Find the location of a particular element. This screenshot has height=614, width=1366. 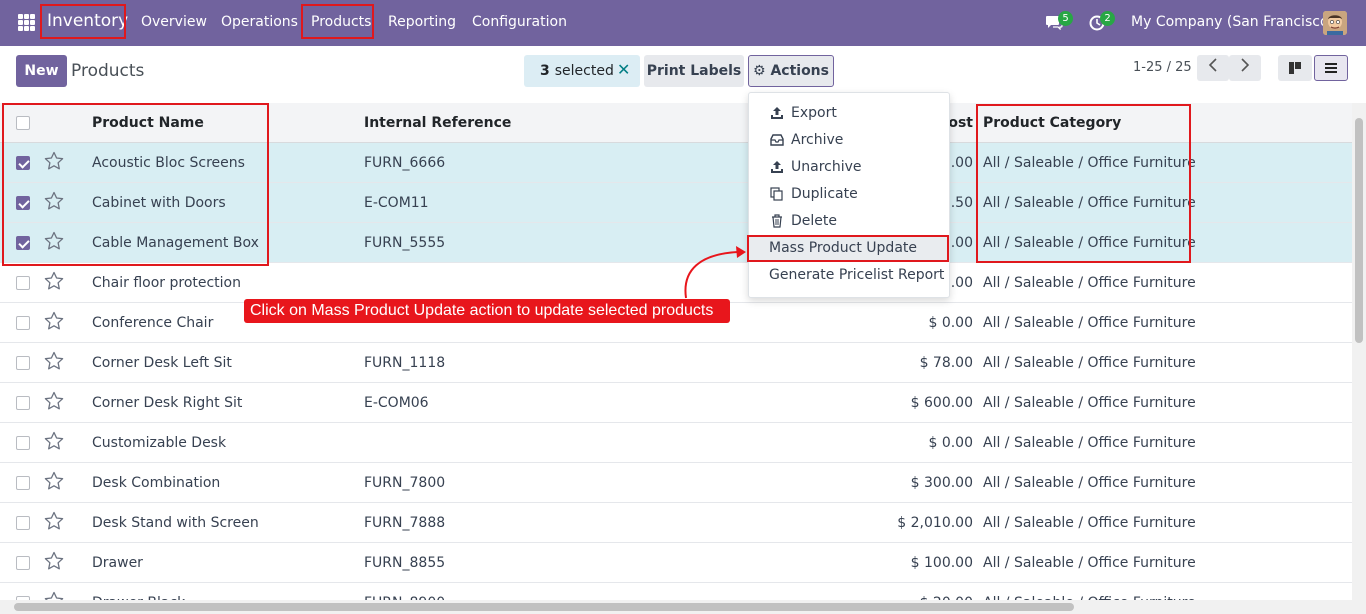

cell-product-name: Desk Combination is located at coordinates (156, 483).